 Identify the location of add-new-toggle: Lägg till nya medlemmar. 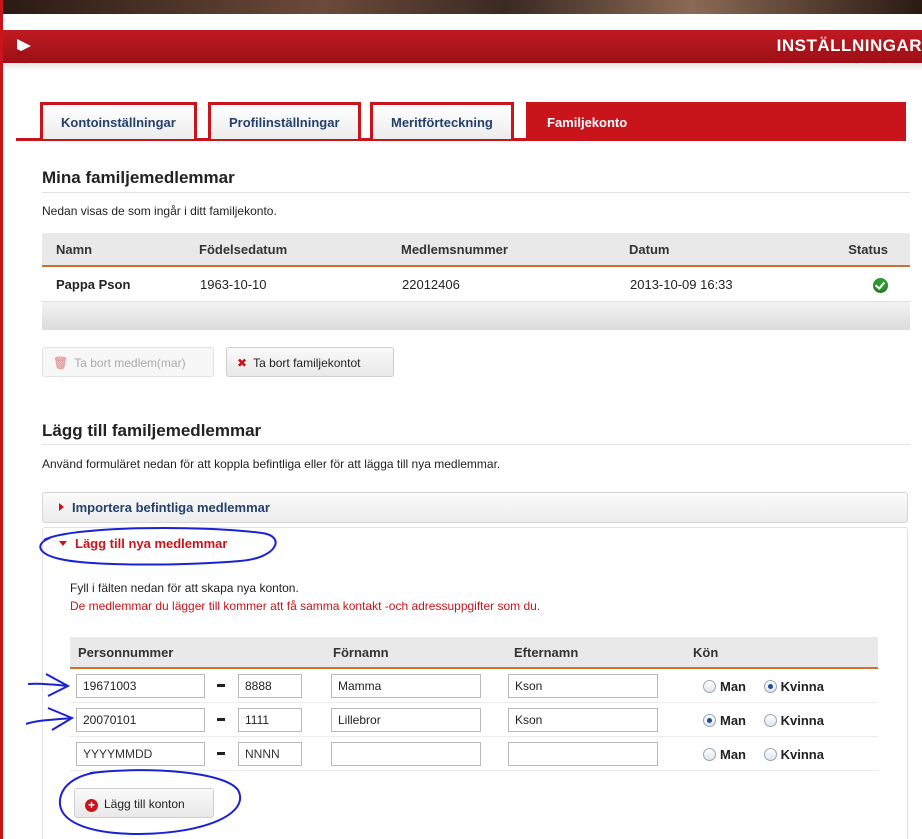
(143, 543).